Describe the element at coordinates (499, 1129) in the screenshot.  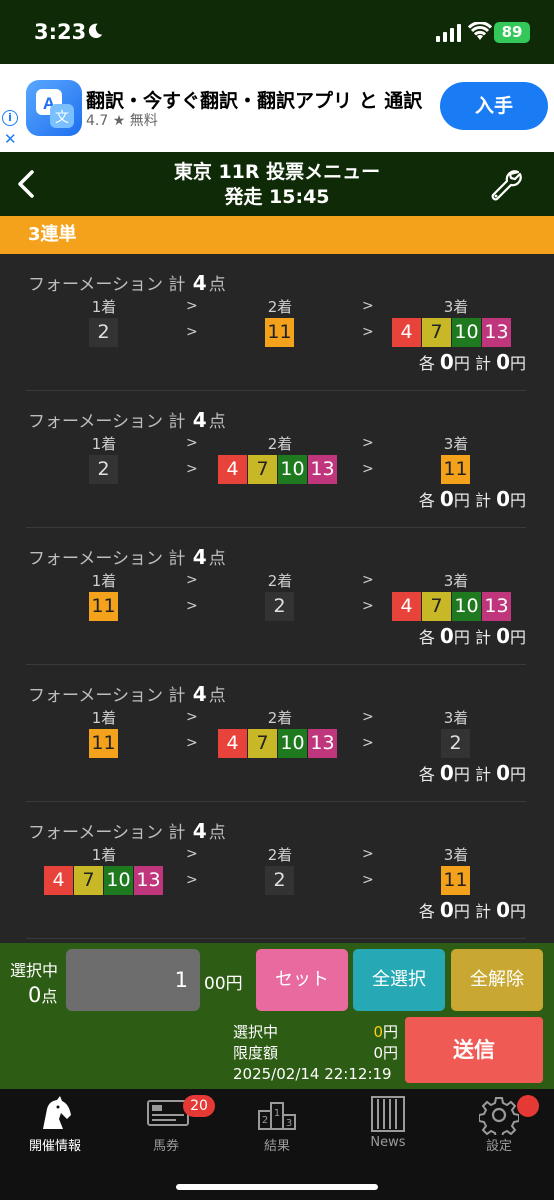
I see `tab-settings: 設定` at that location.